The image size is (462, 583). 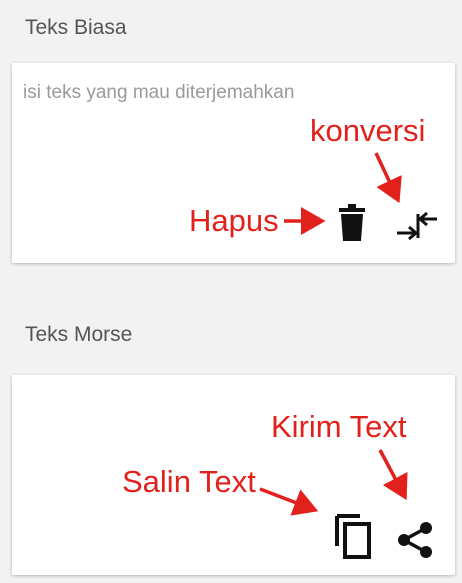 I want to click on trash-icon, so click(x=352, y=223).